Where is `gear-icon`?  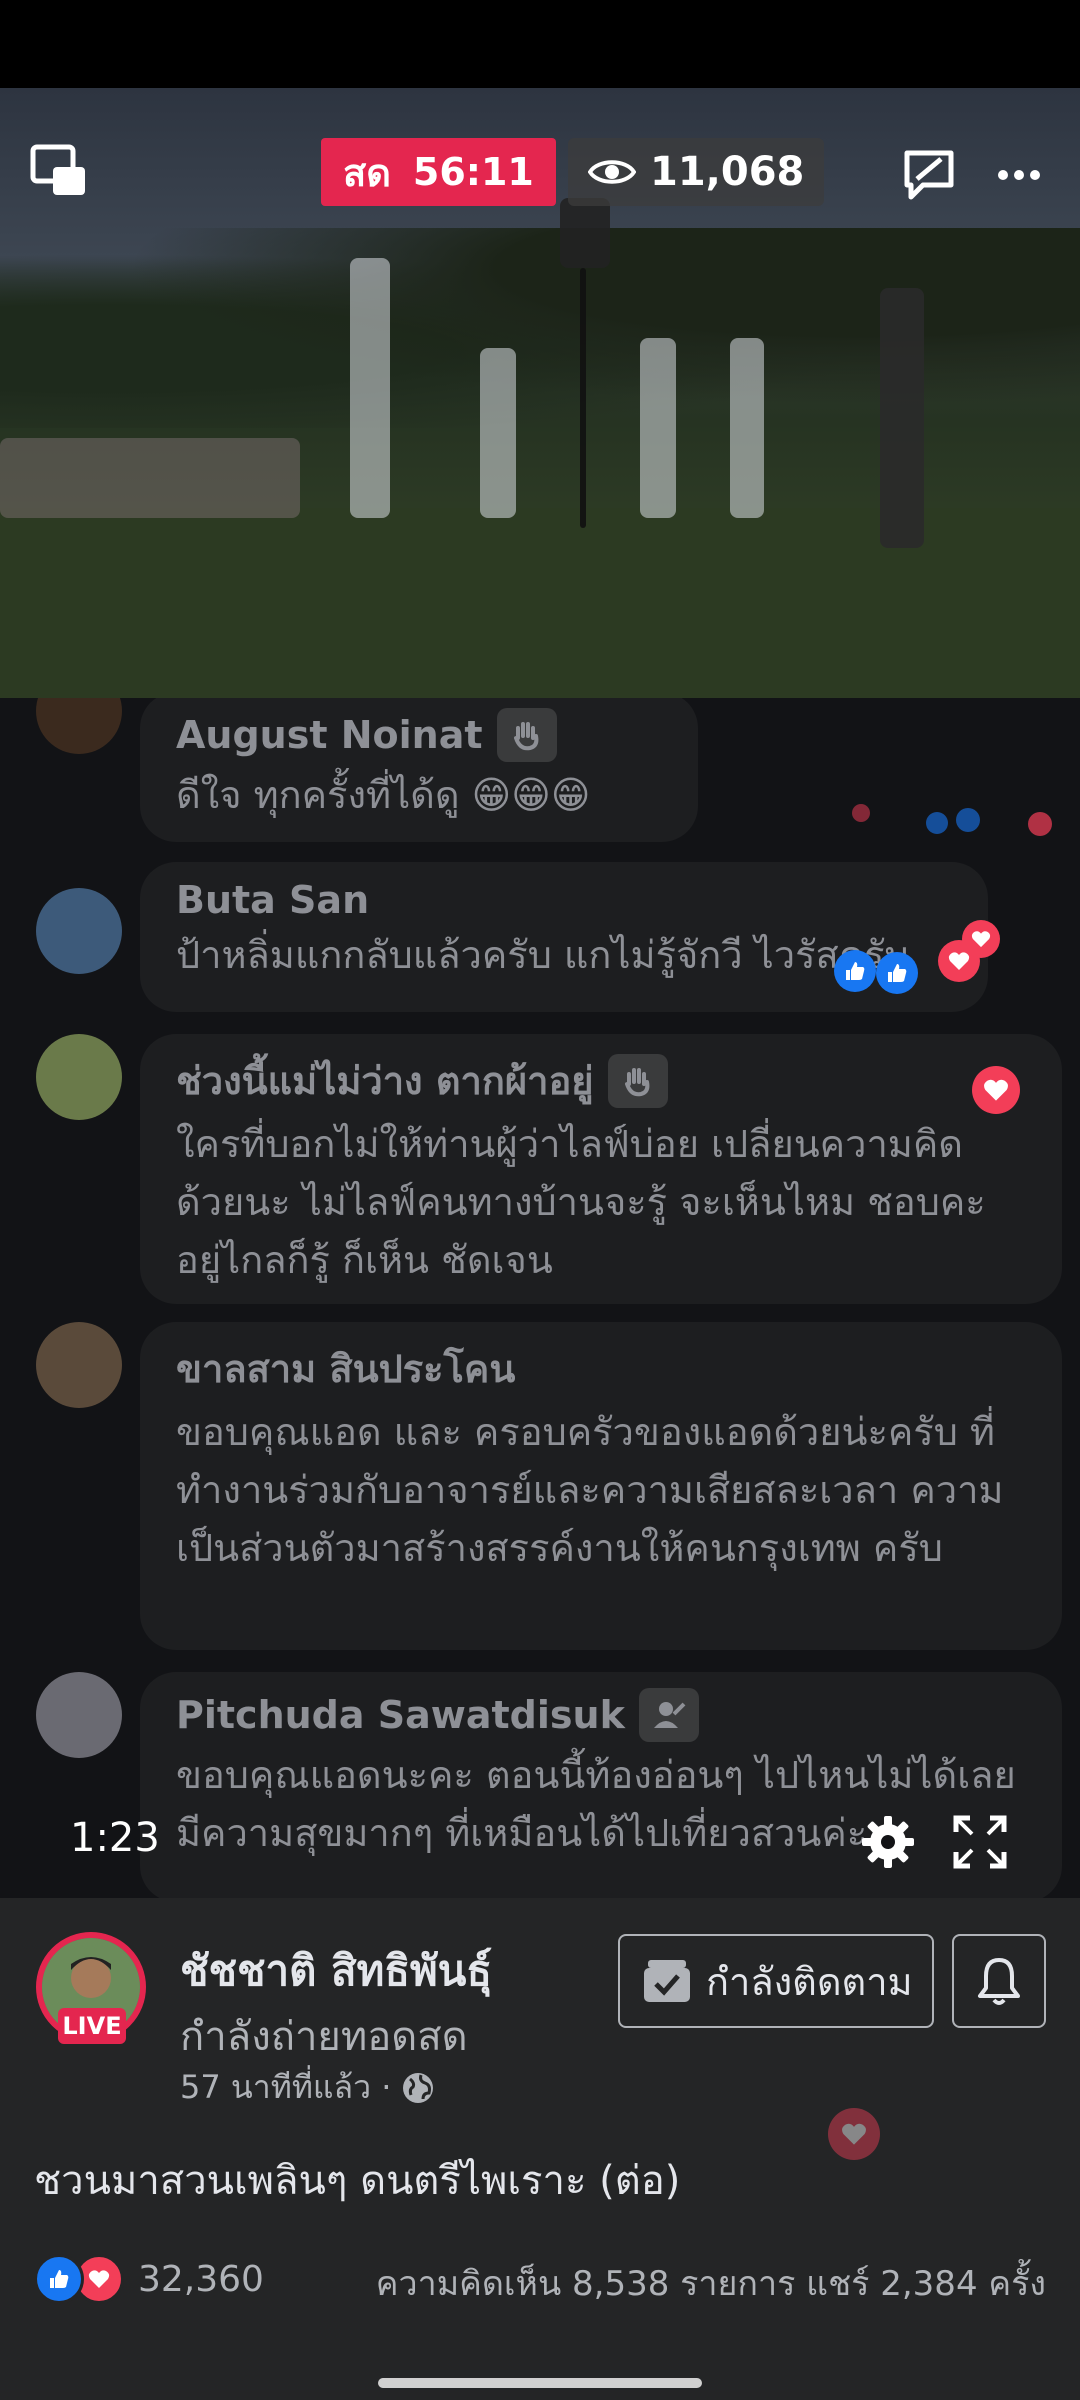 gear-icon is located at coordinates (888, 1842).